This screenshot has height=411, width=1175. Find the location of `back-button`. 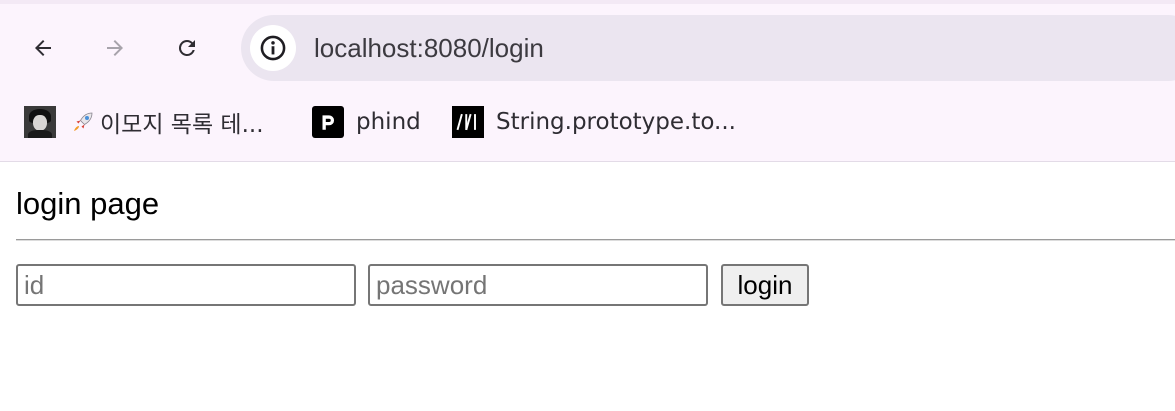

back-button is located at coordinates (43, 48).